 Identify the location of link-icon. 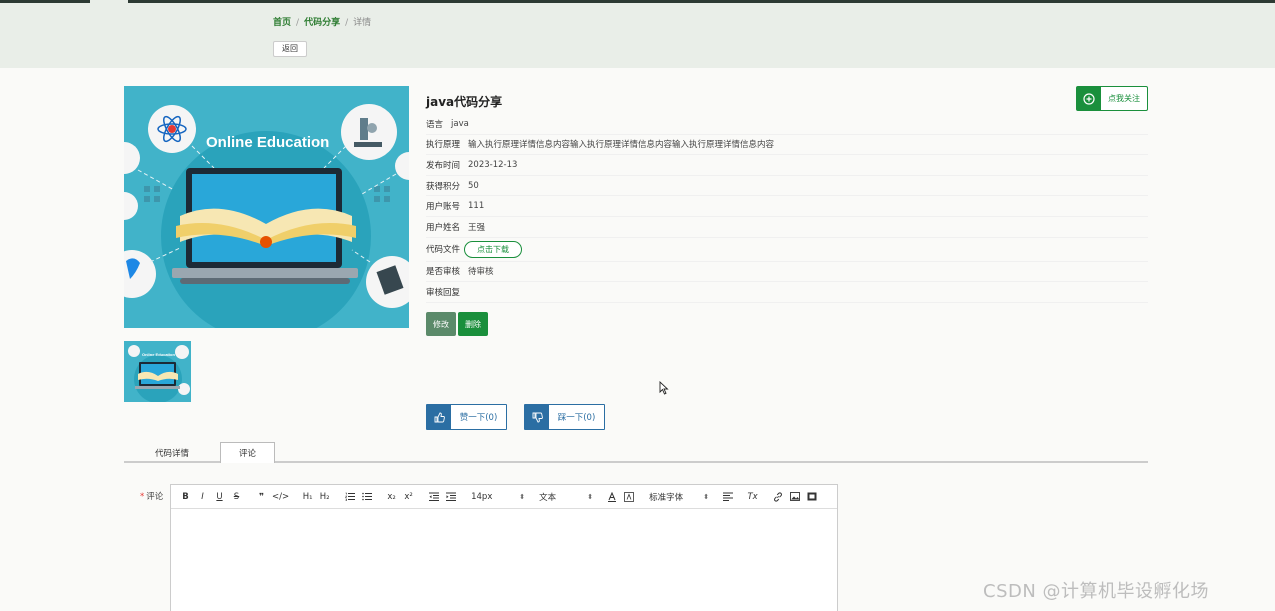
(777, 497).